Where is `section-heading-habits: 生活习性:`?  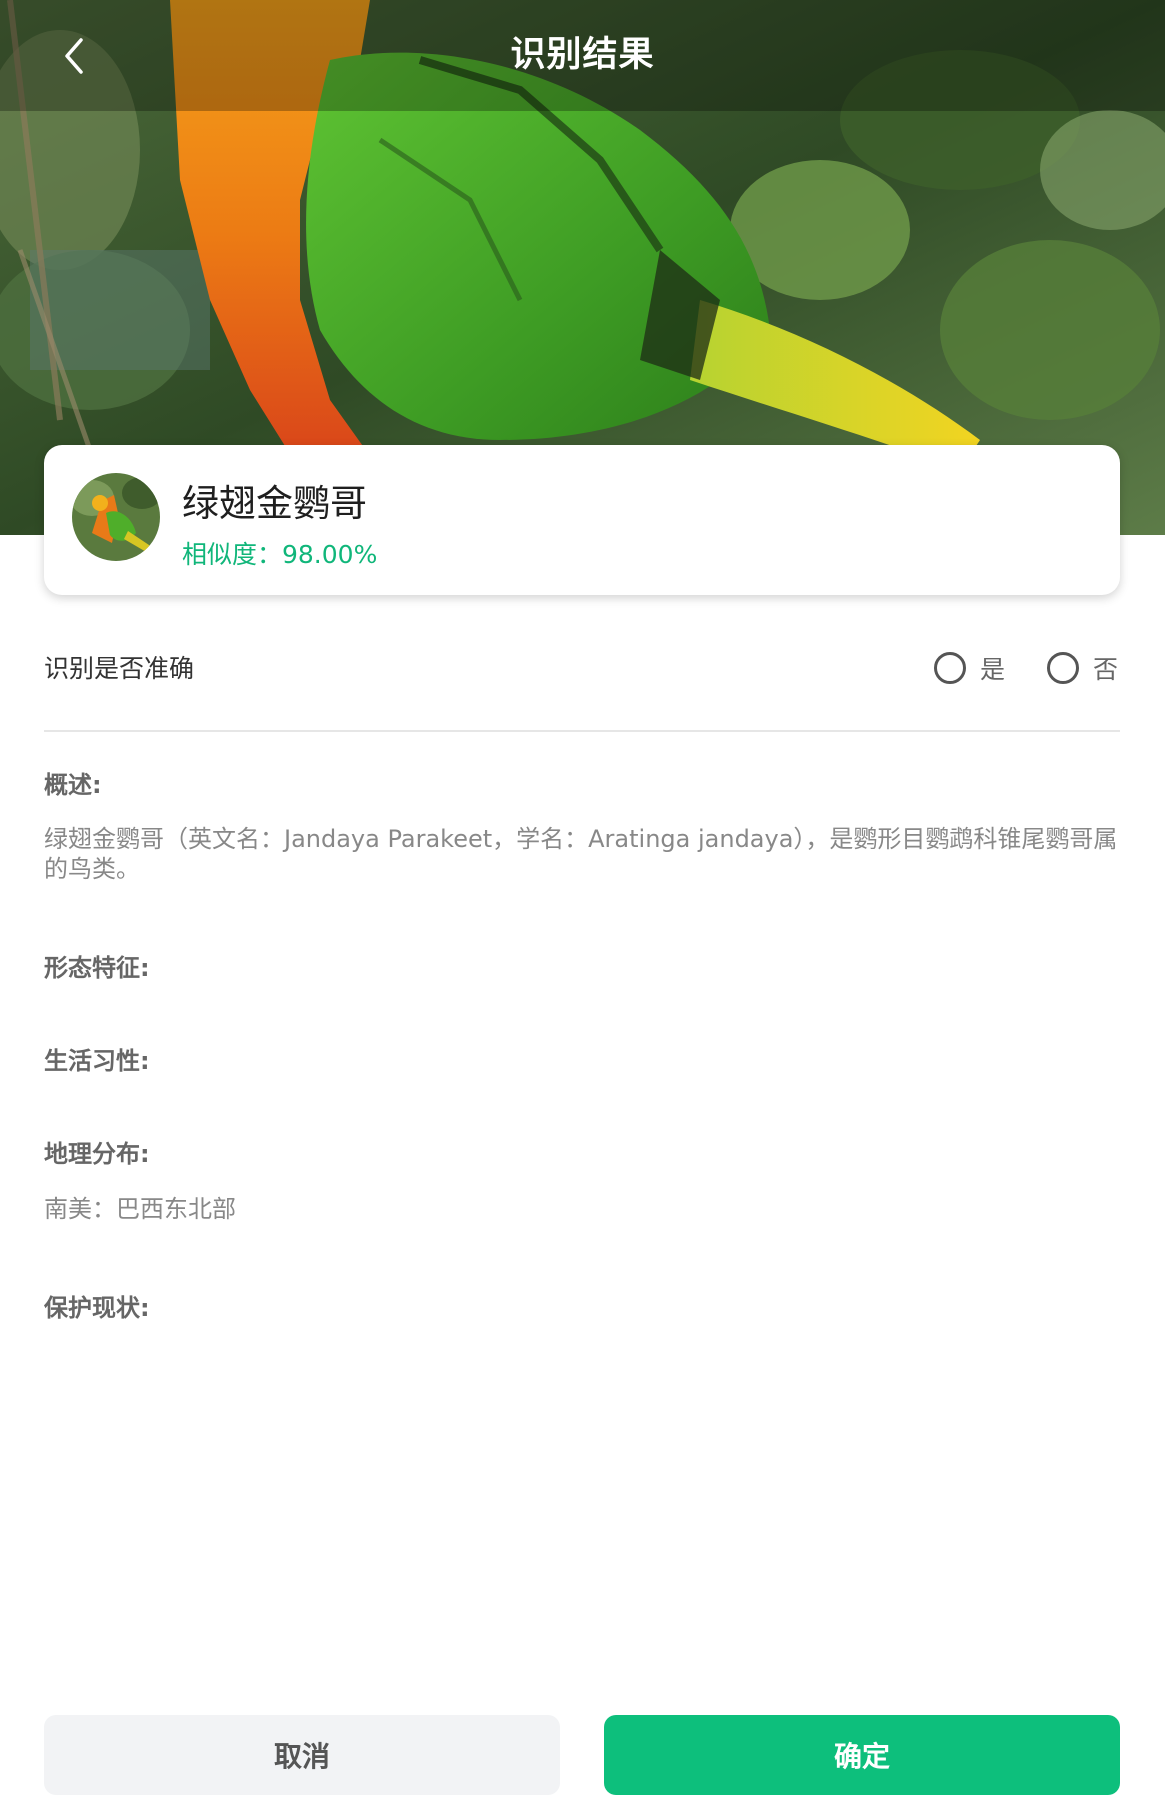
section-heading-habits: 生活习性: is located at coordinates (97, 1061).